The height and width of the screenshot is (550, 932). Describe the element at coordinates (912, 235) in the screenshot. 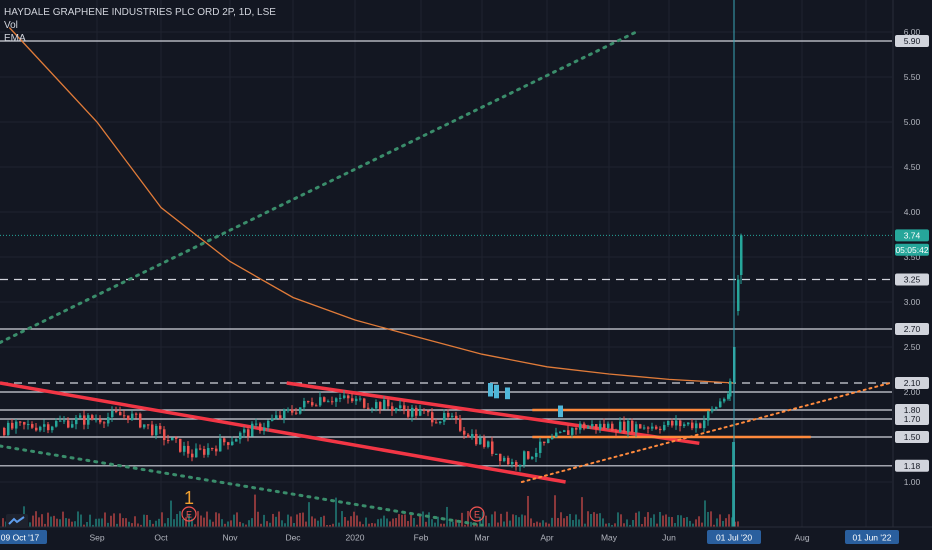

I see `price-label-text: 3.74` at that location.